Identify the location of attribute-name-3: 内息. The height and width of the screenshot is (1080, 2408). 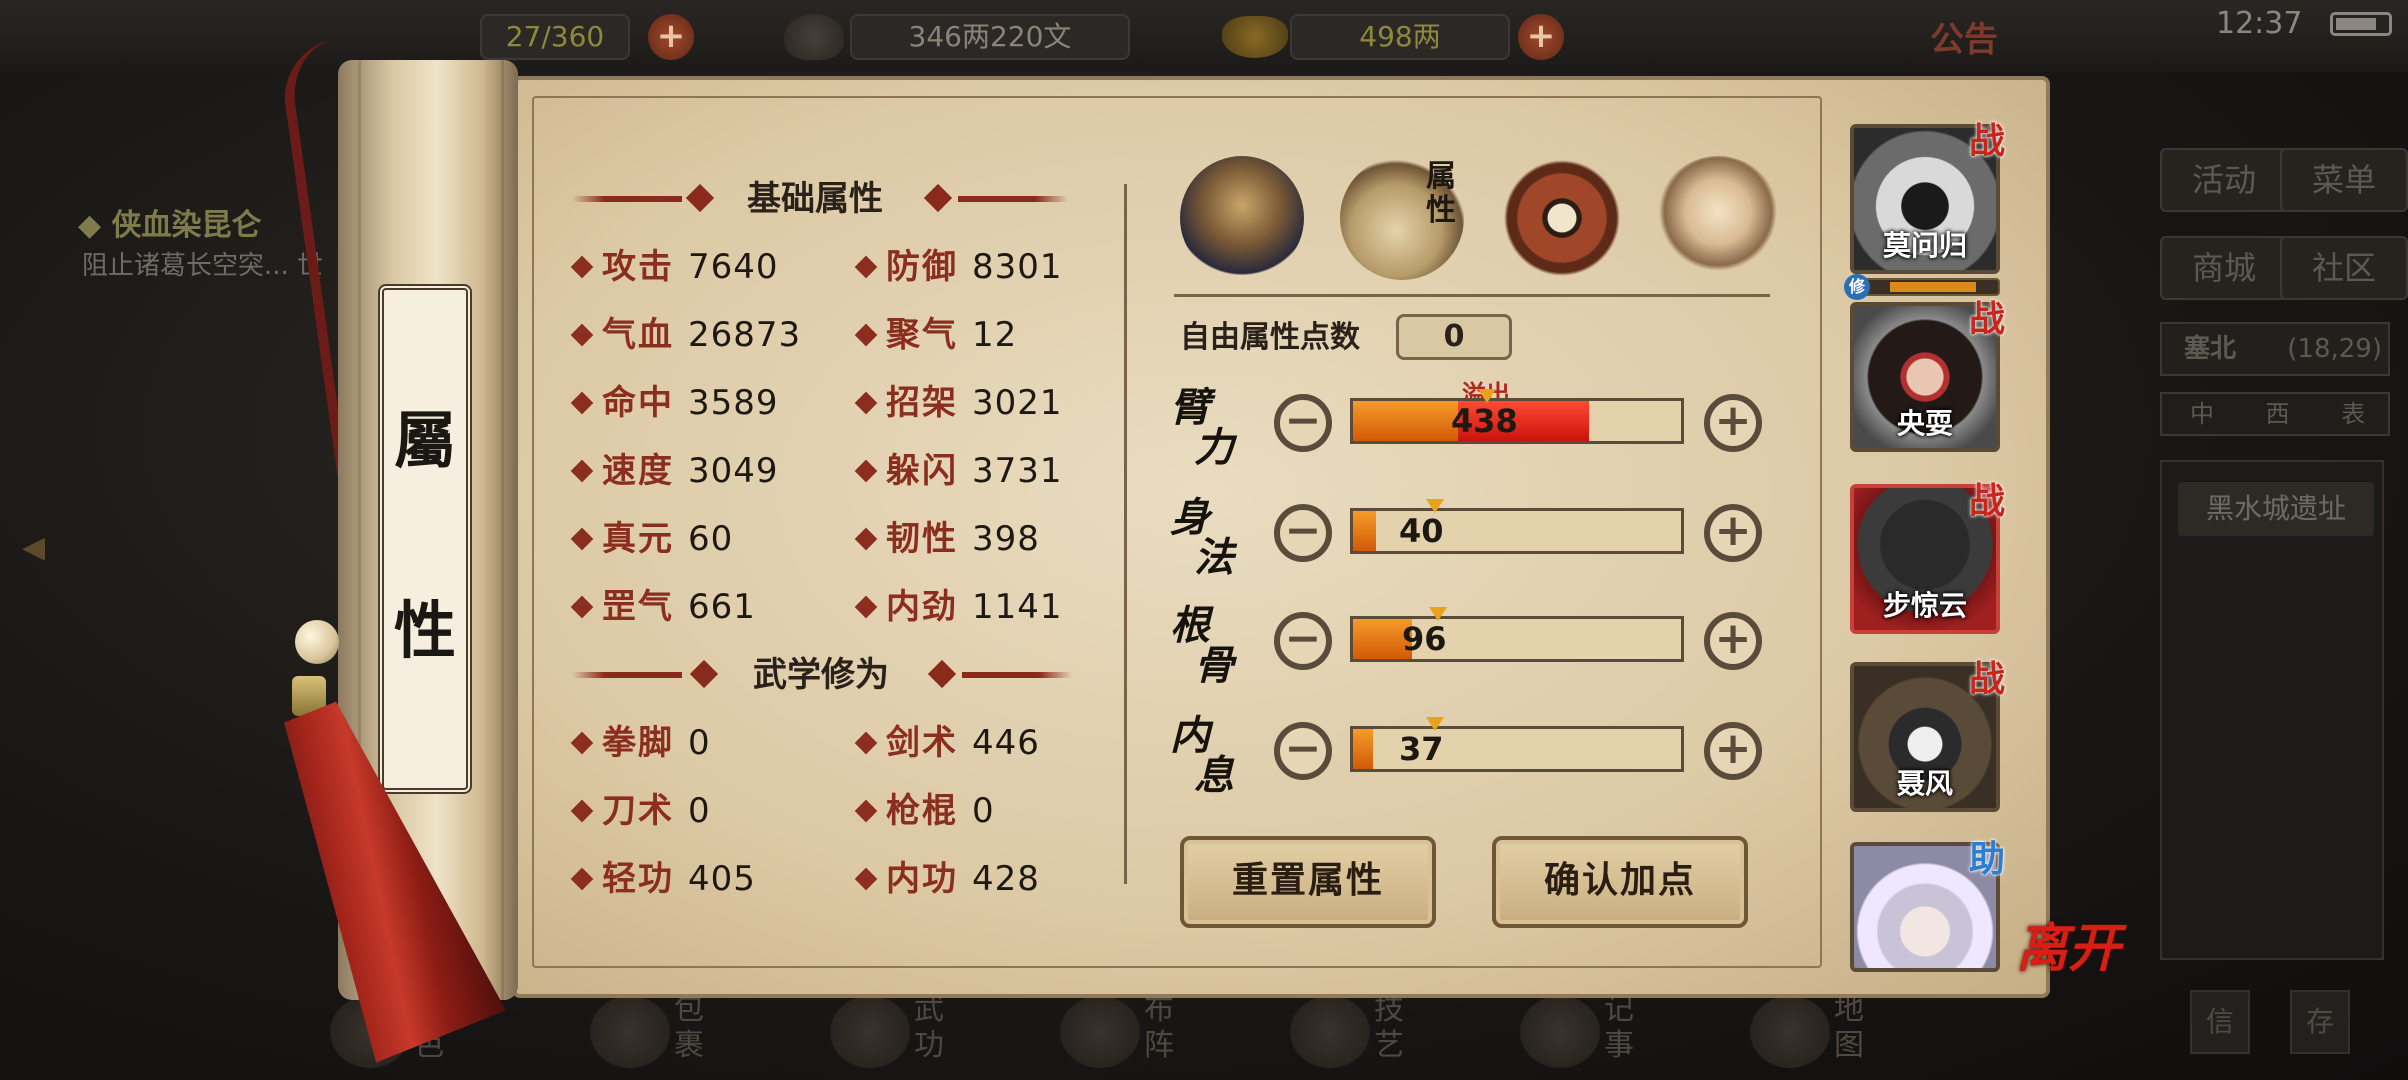
(1210, 756).